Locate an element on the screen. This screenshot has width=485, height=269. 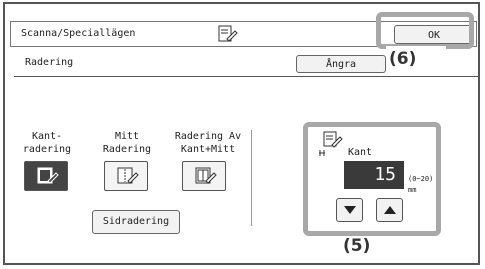
edge-width-value: 15 is located at coordinates (374, 175).